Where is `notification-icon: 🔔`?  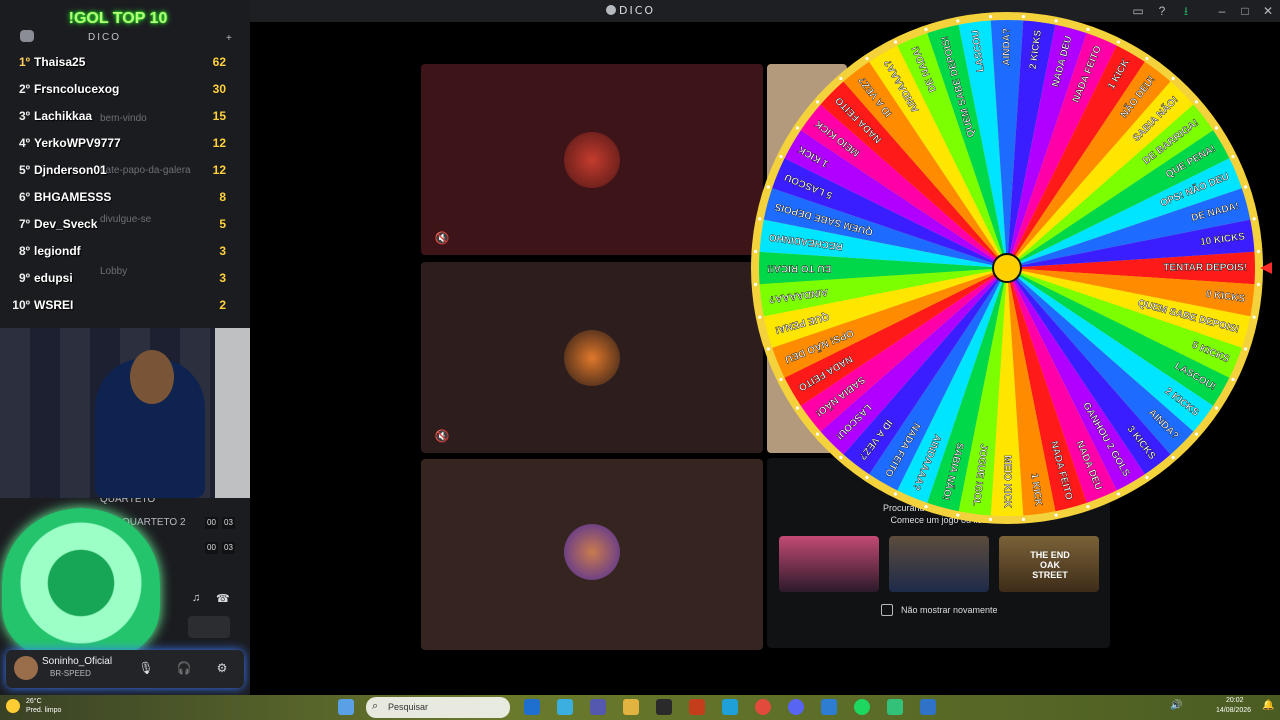
notification-icon: 🔔 is located at coordinates (1268, 705).